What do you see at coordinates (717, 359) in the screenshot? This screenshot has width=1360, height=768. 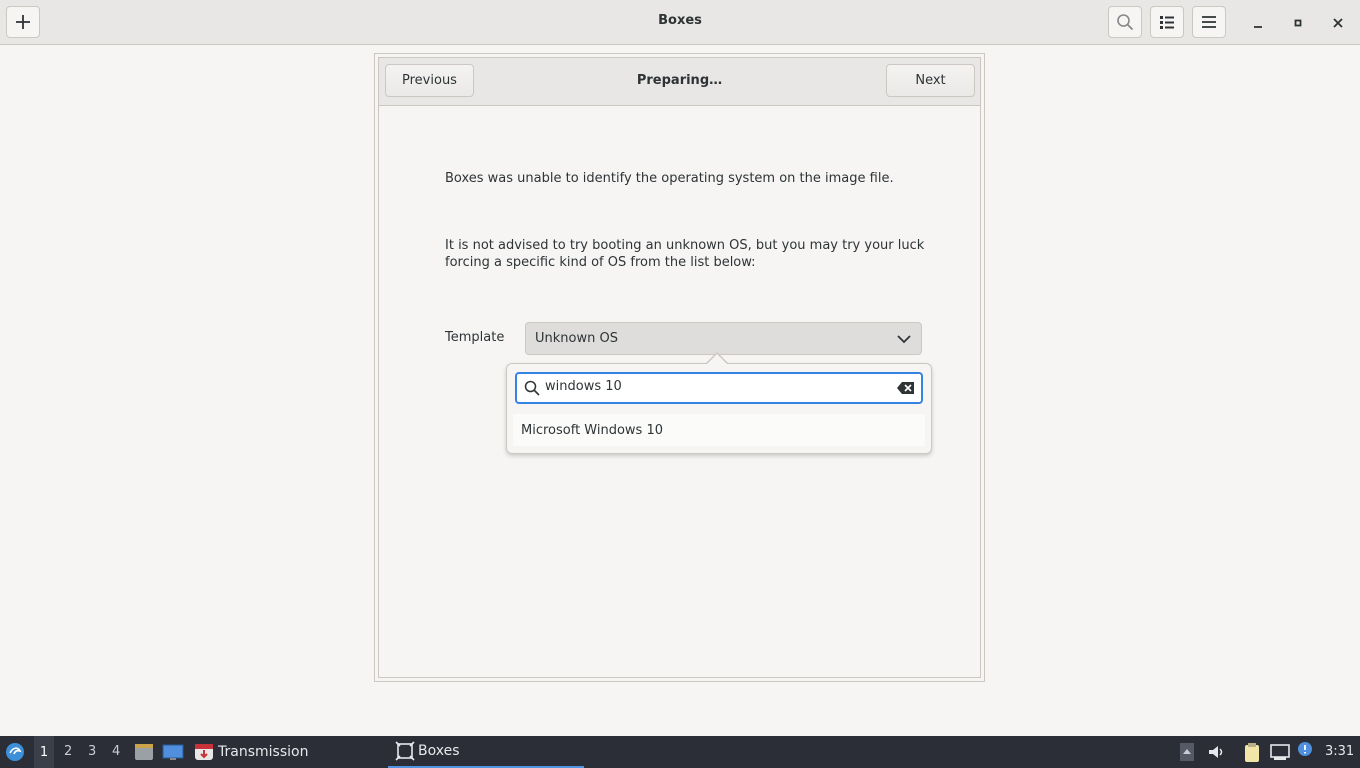 I see `popover-arrow-fill` at bounding box center [717, 359].